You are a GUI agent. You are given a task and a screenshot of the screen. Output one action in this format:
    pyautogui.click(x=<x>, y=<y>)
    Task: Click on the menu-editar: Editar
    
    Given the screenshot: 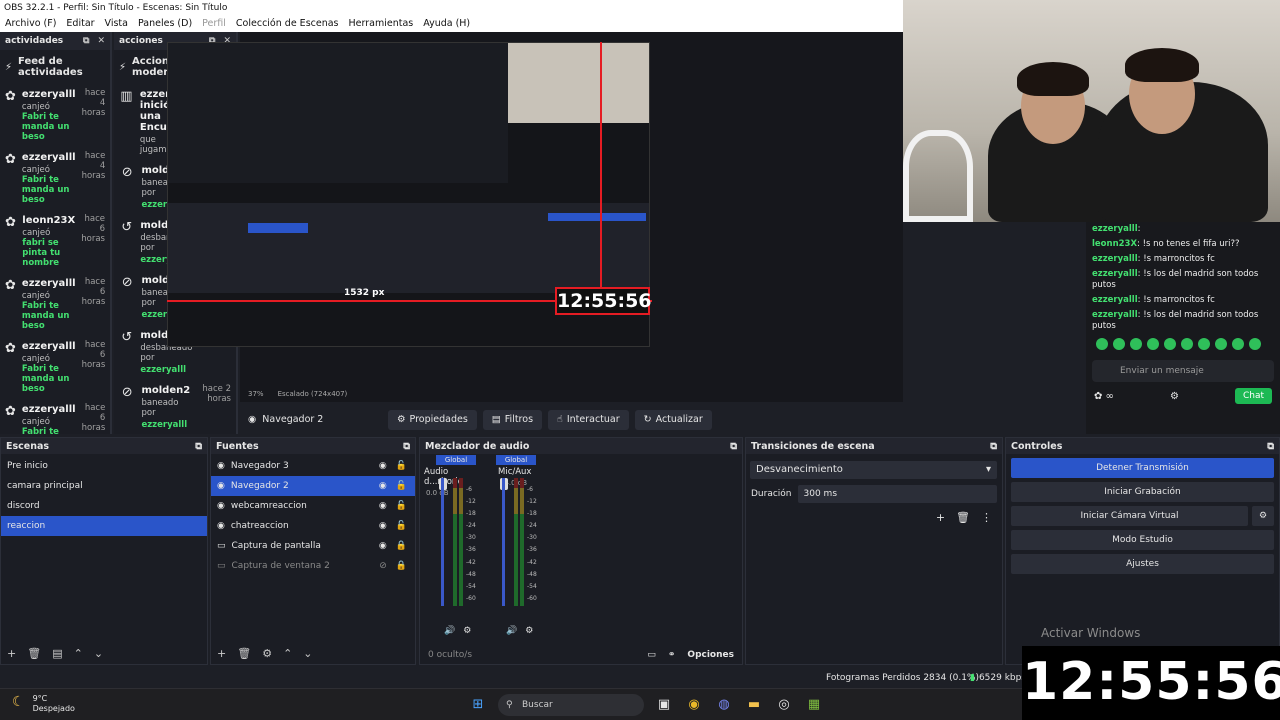 What is the action you would take?
    pyautogui.click(x=80, y=24)
    